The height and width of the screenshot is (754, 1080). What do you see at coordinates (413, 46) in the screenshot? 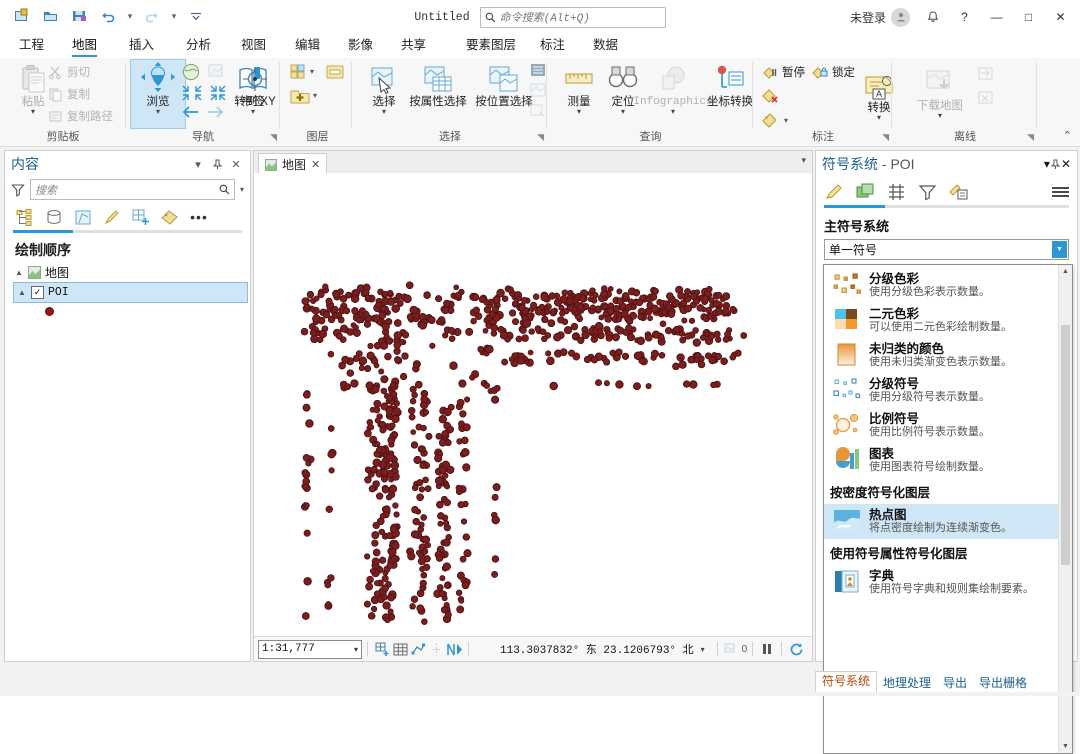
I see `tab-share: 共享` at bounding box center [413, 46].